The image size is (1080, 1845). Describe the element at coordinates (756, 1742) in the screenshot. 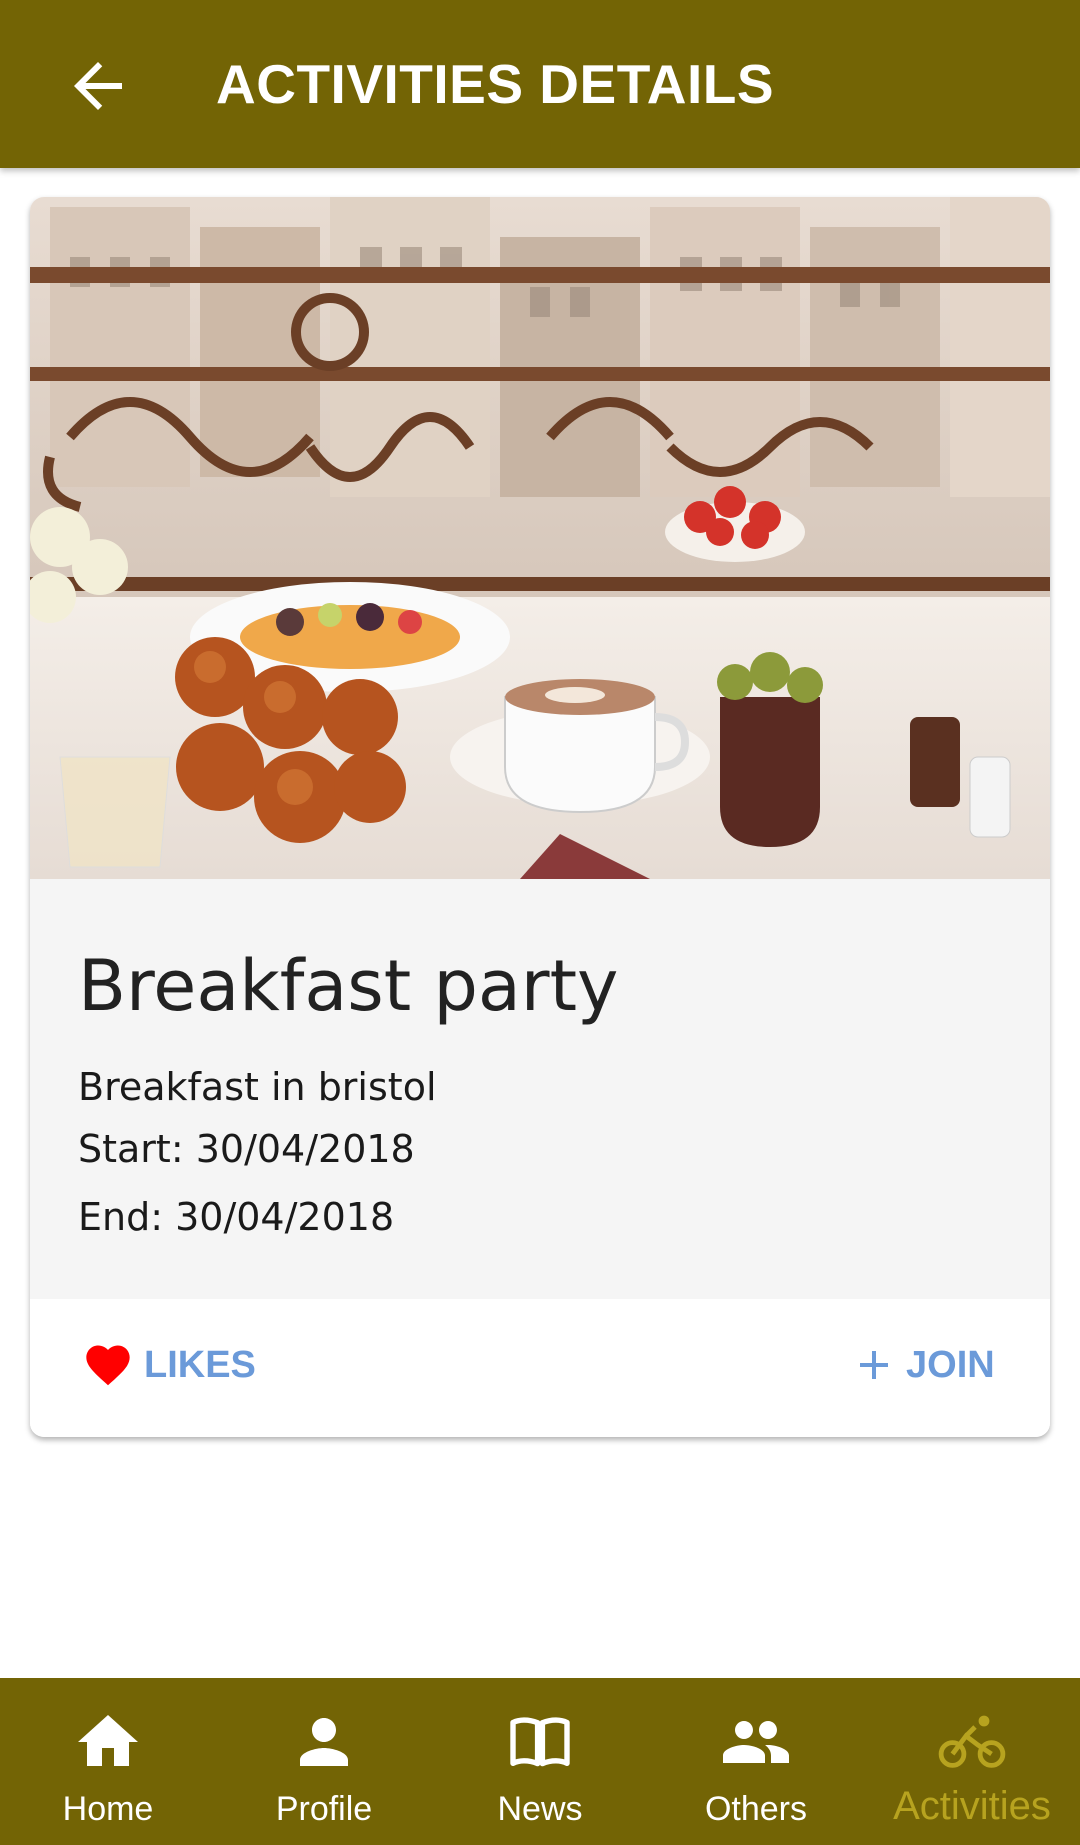

I see `people-icon` at that location.